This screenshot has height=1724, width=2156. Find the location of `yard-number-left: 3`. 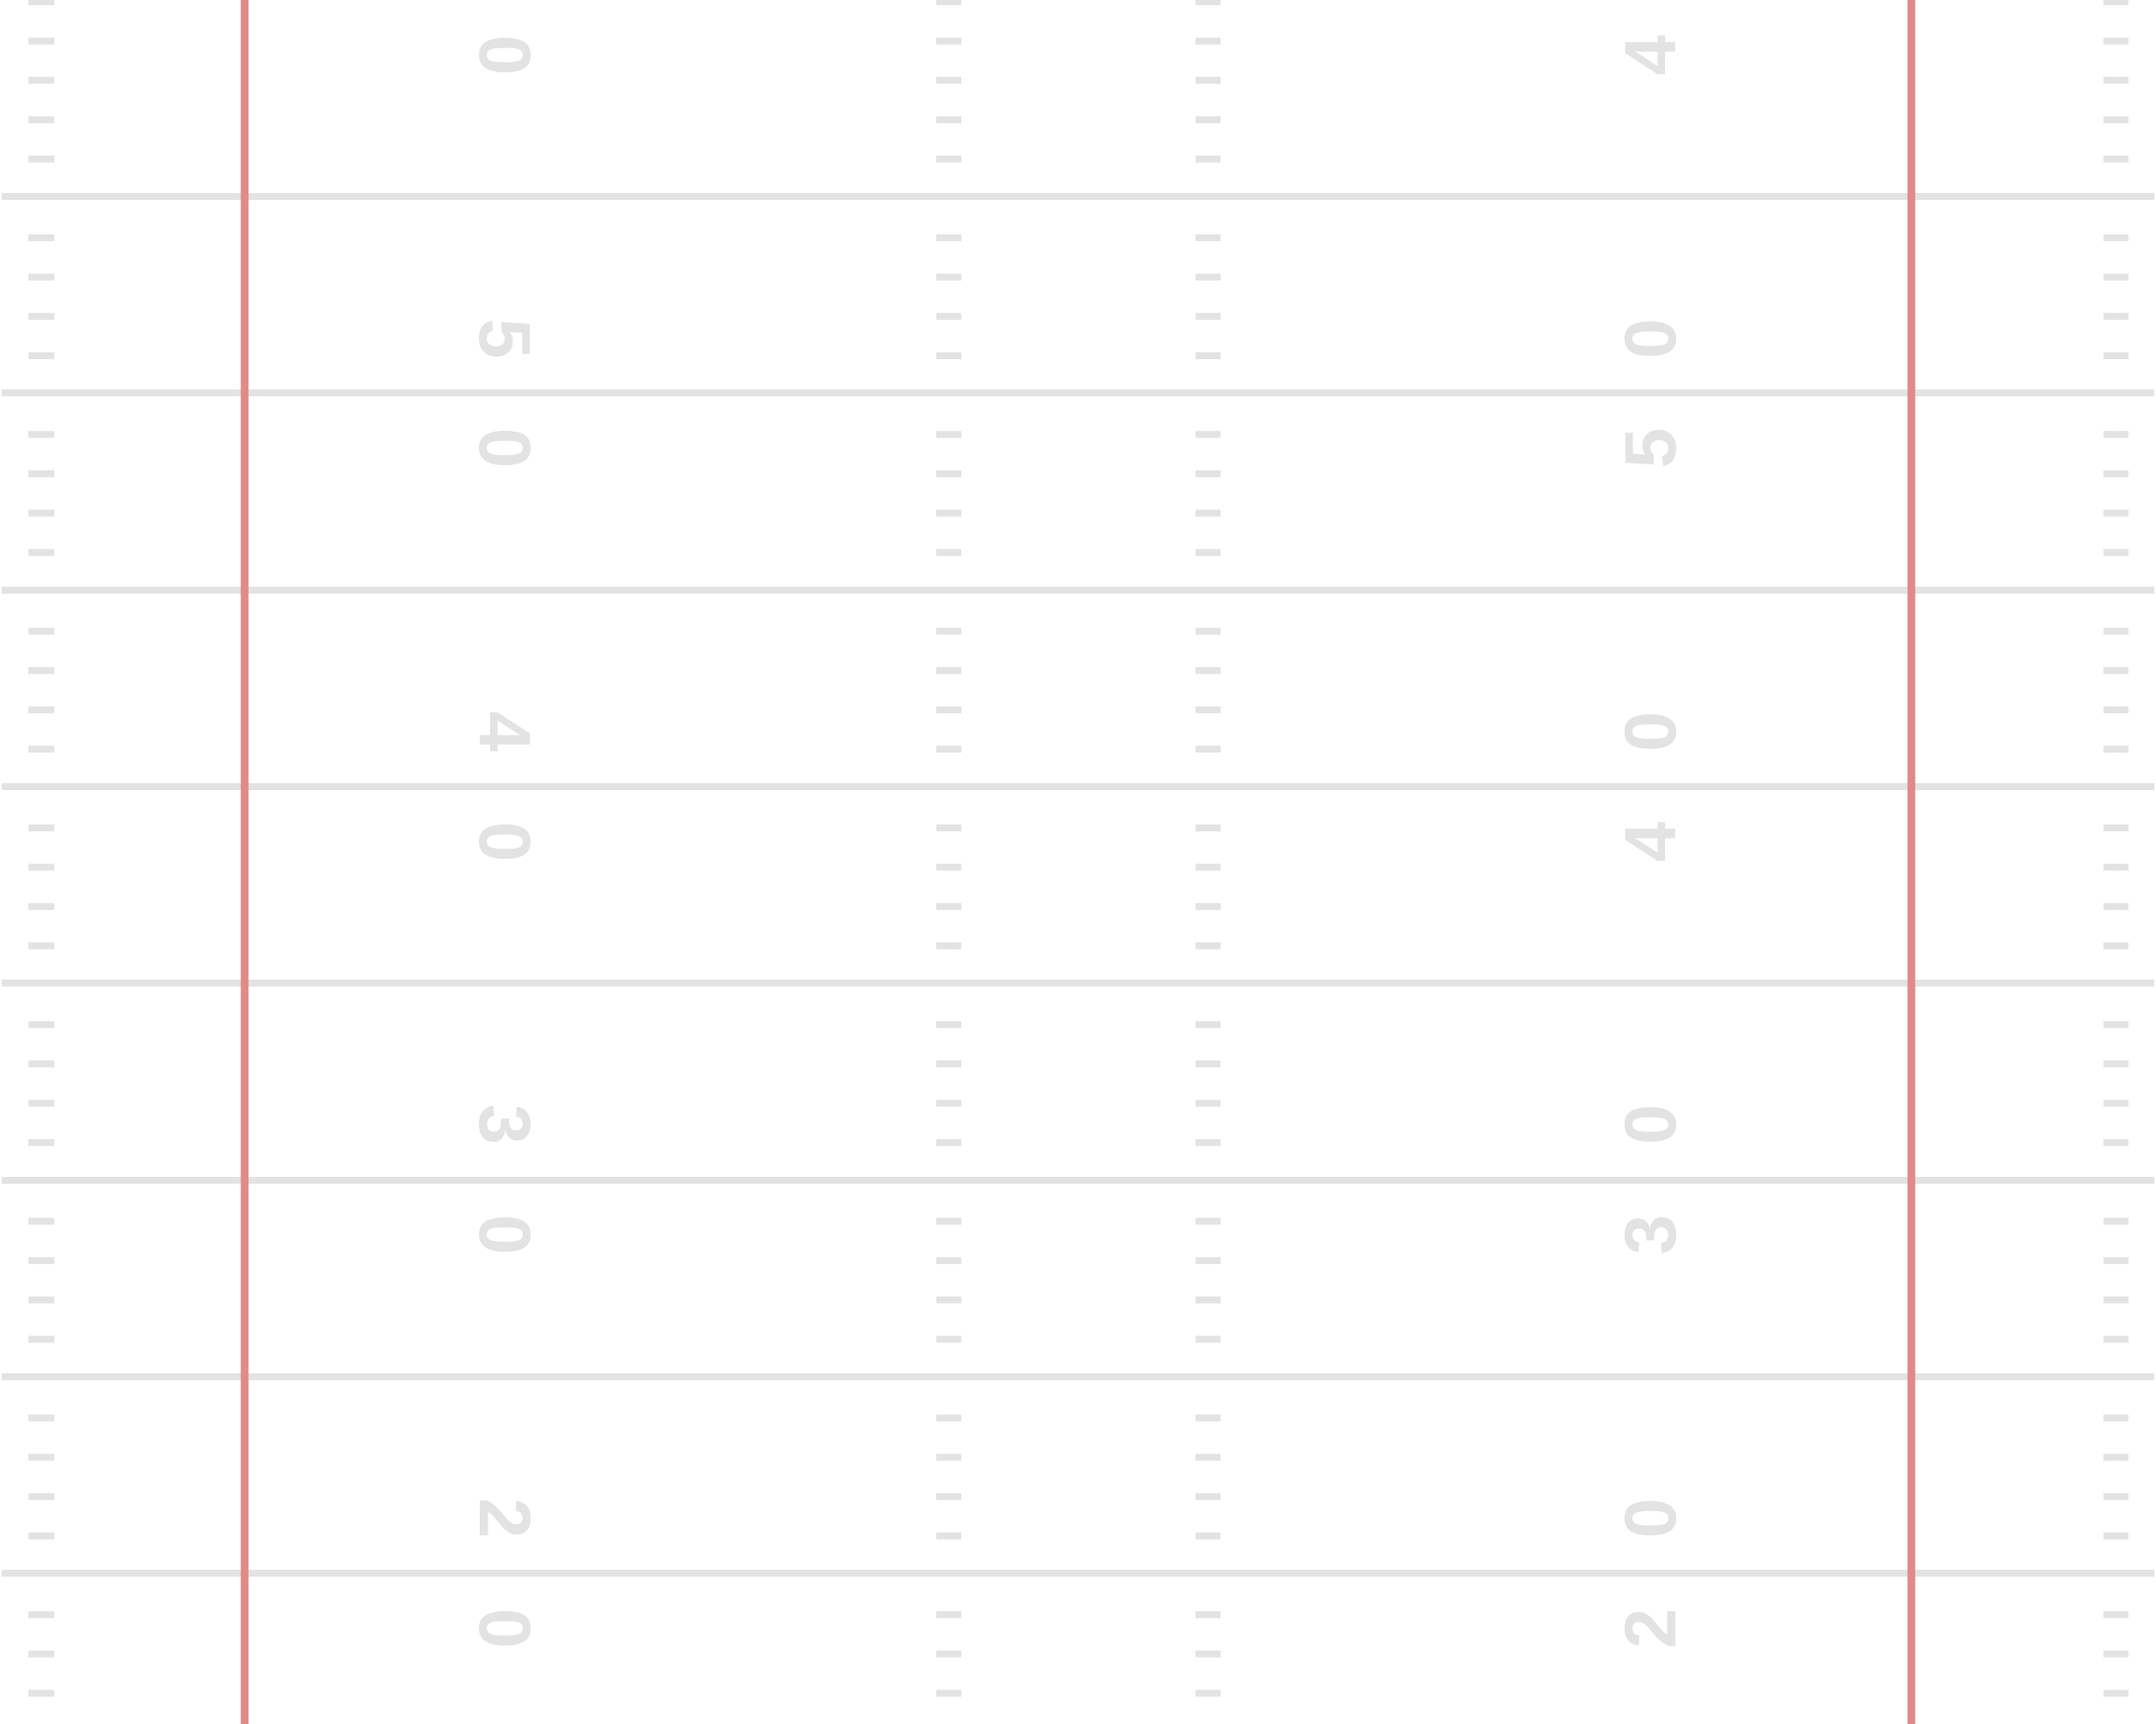

yard-number-left: 3 is located at coordinates (505, 1125).